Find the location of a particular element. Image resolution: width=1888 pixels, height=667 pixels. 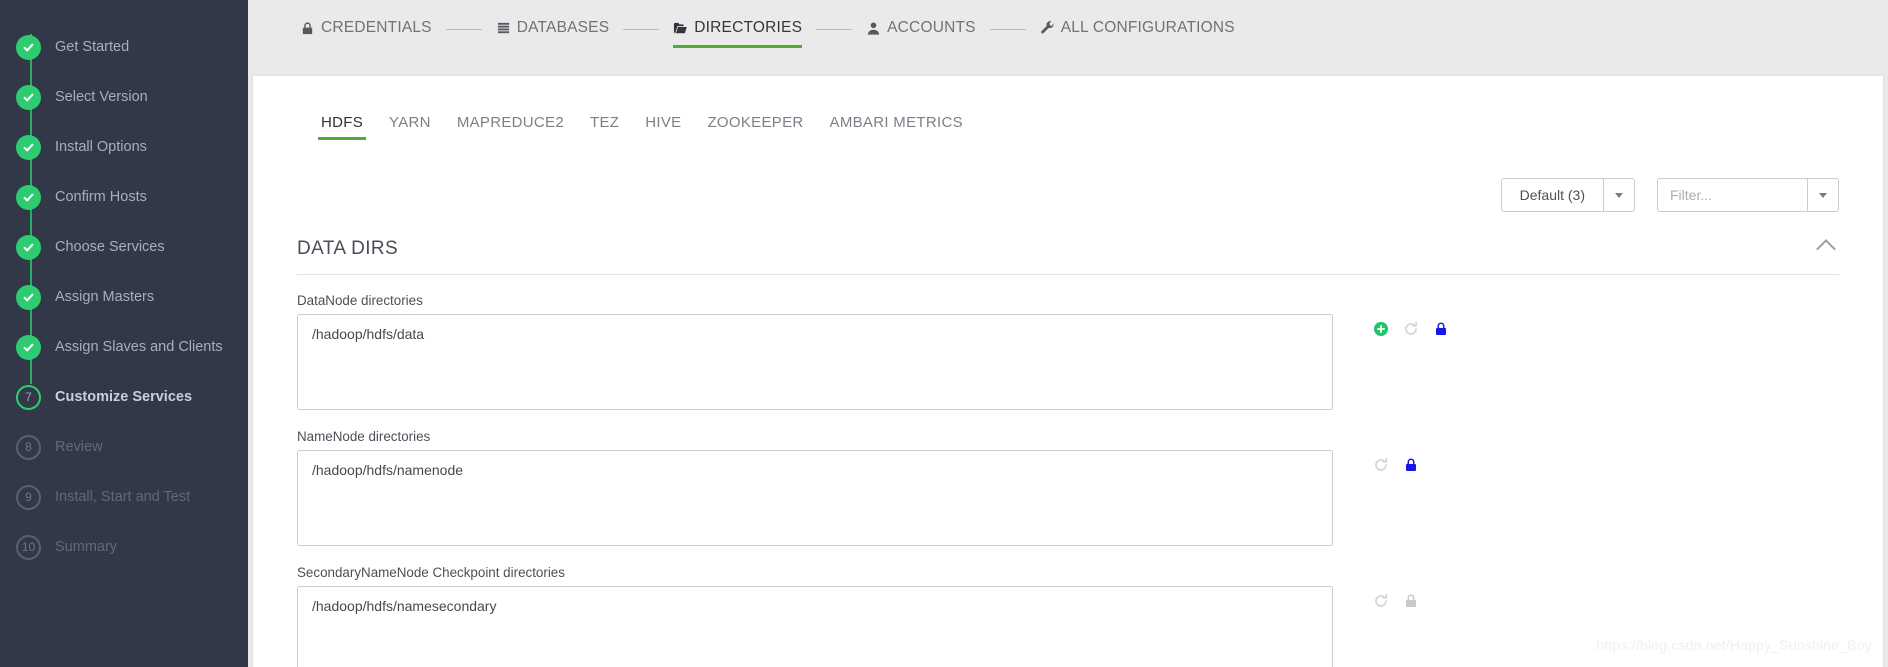

service-tab-hdfs: HDFS is located at coordinates (342, 127).